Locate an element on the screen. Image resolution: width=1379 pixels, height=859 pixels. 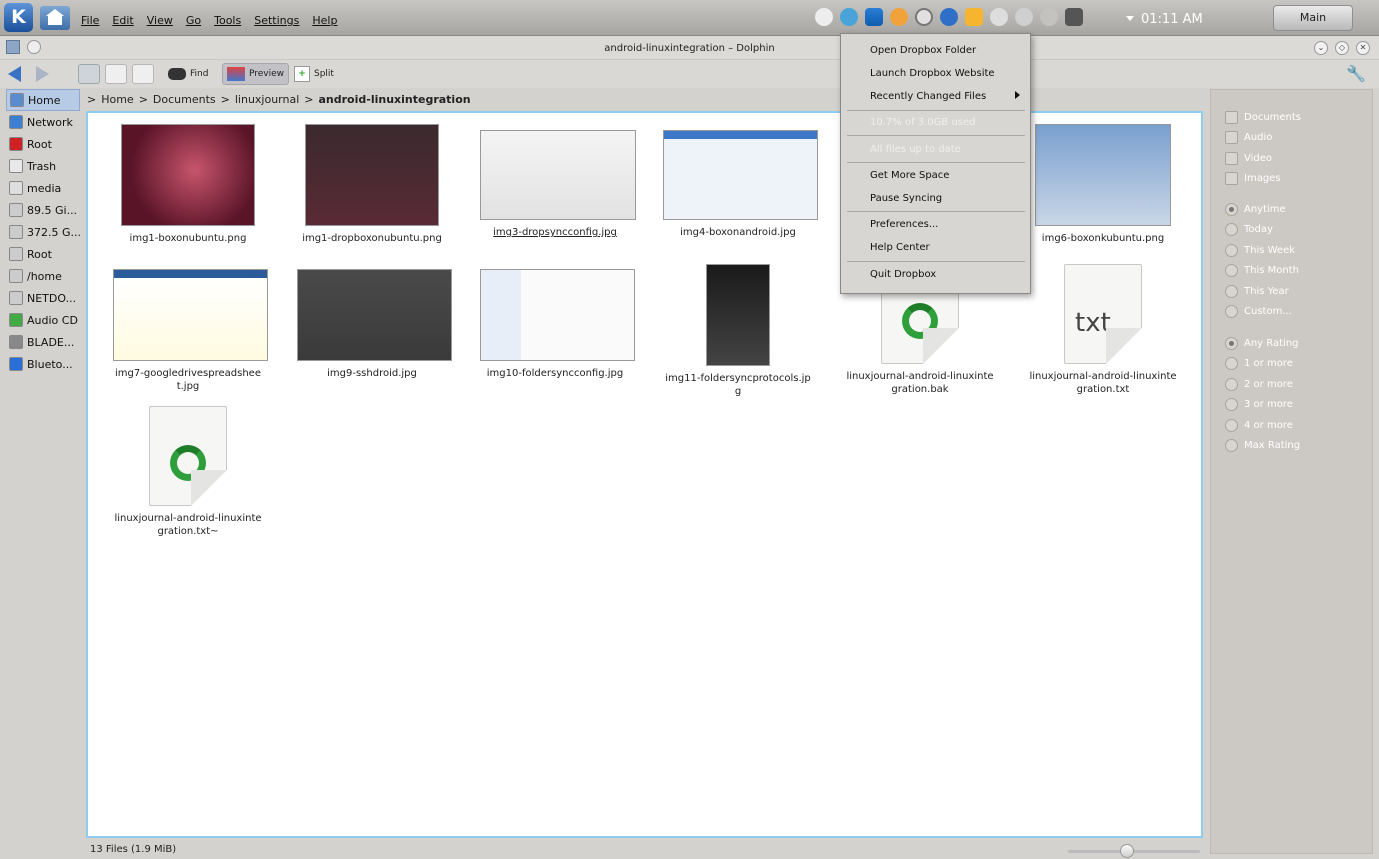
menu-item-help-center: Help Center is located at coordinates (900, 247).